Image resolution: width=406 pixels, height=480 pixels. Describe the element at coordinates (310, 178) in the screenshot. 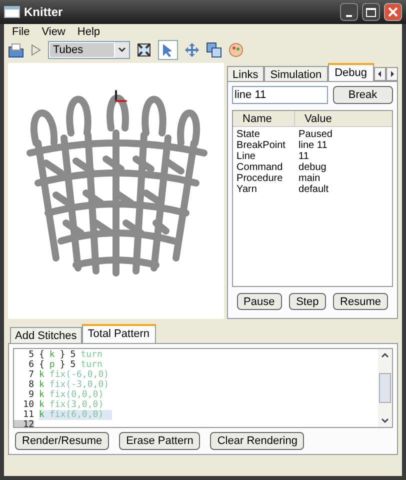

I see `table-cell-text: main` at that location.